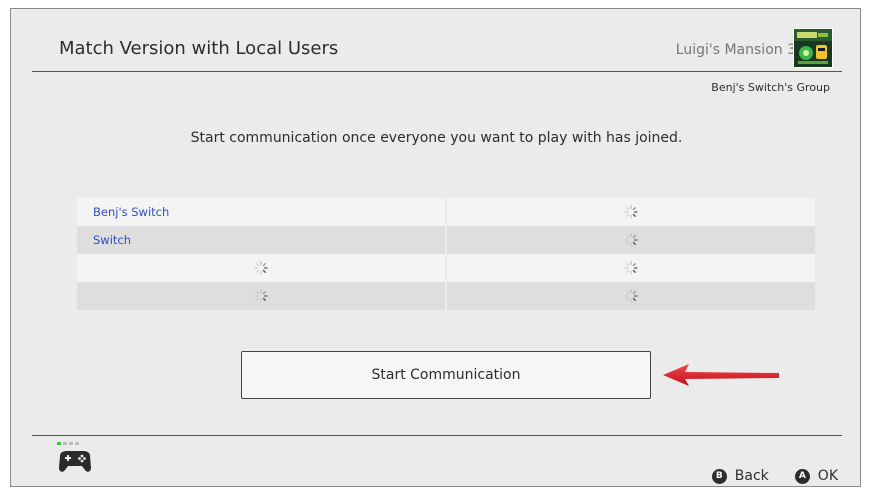 The image size is (870, 496). I want to click on red-arrow-icon, so click(721, 375).